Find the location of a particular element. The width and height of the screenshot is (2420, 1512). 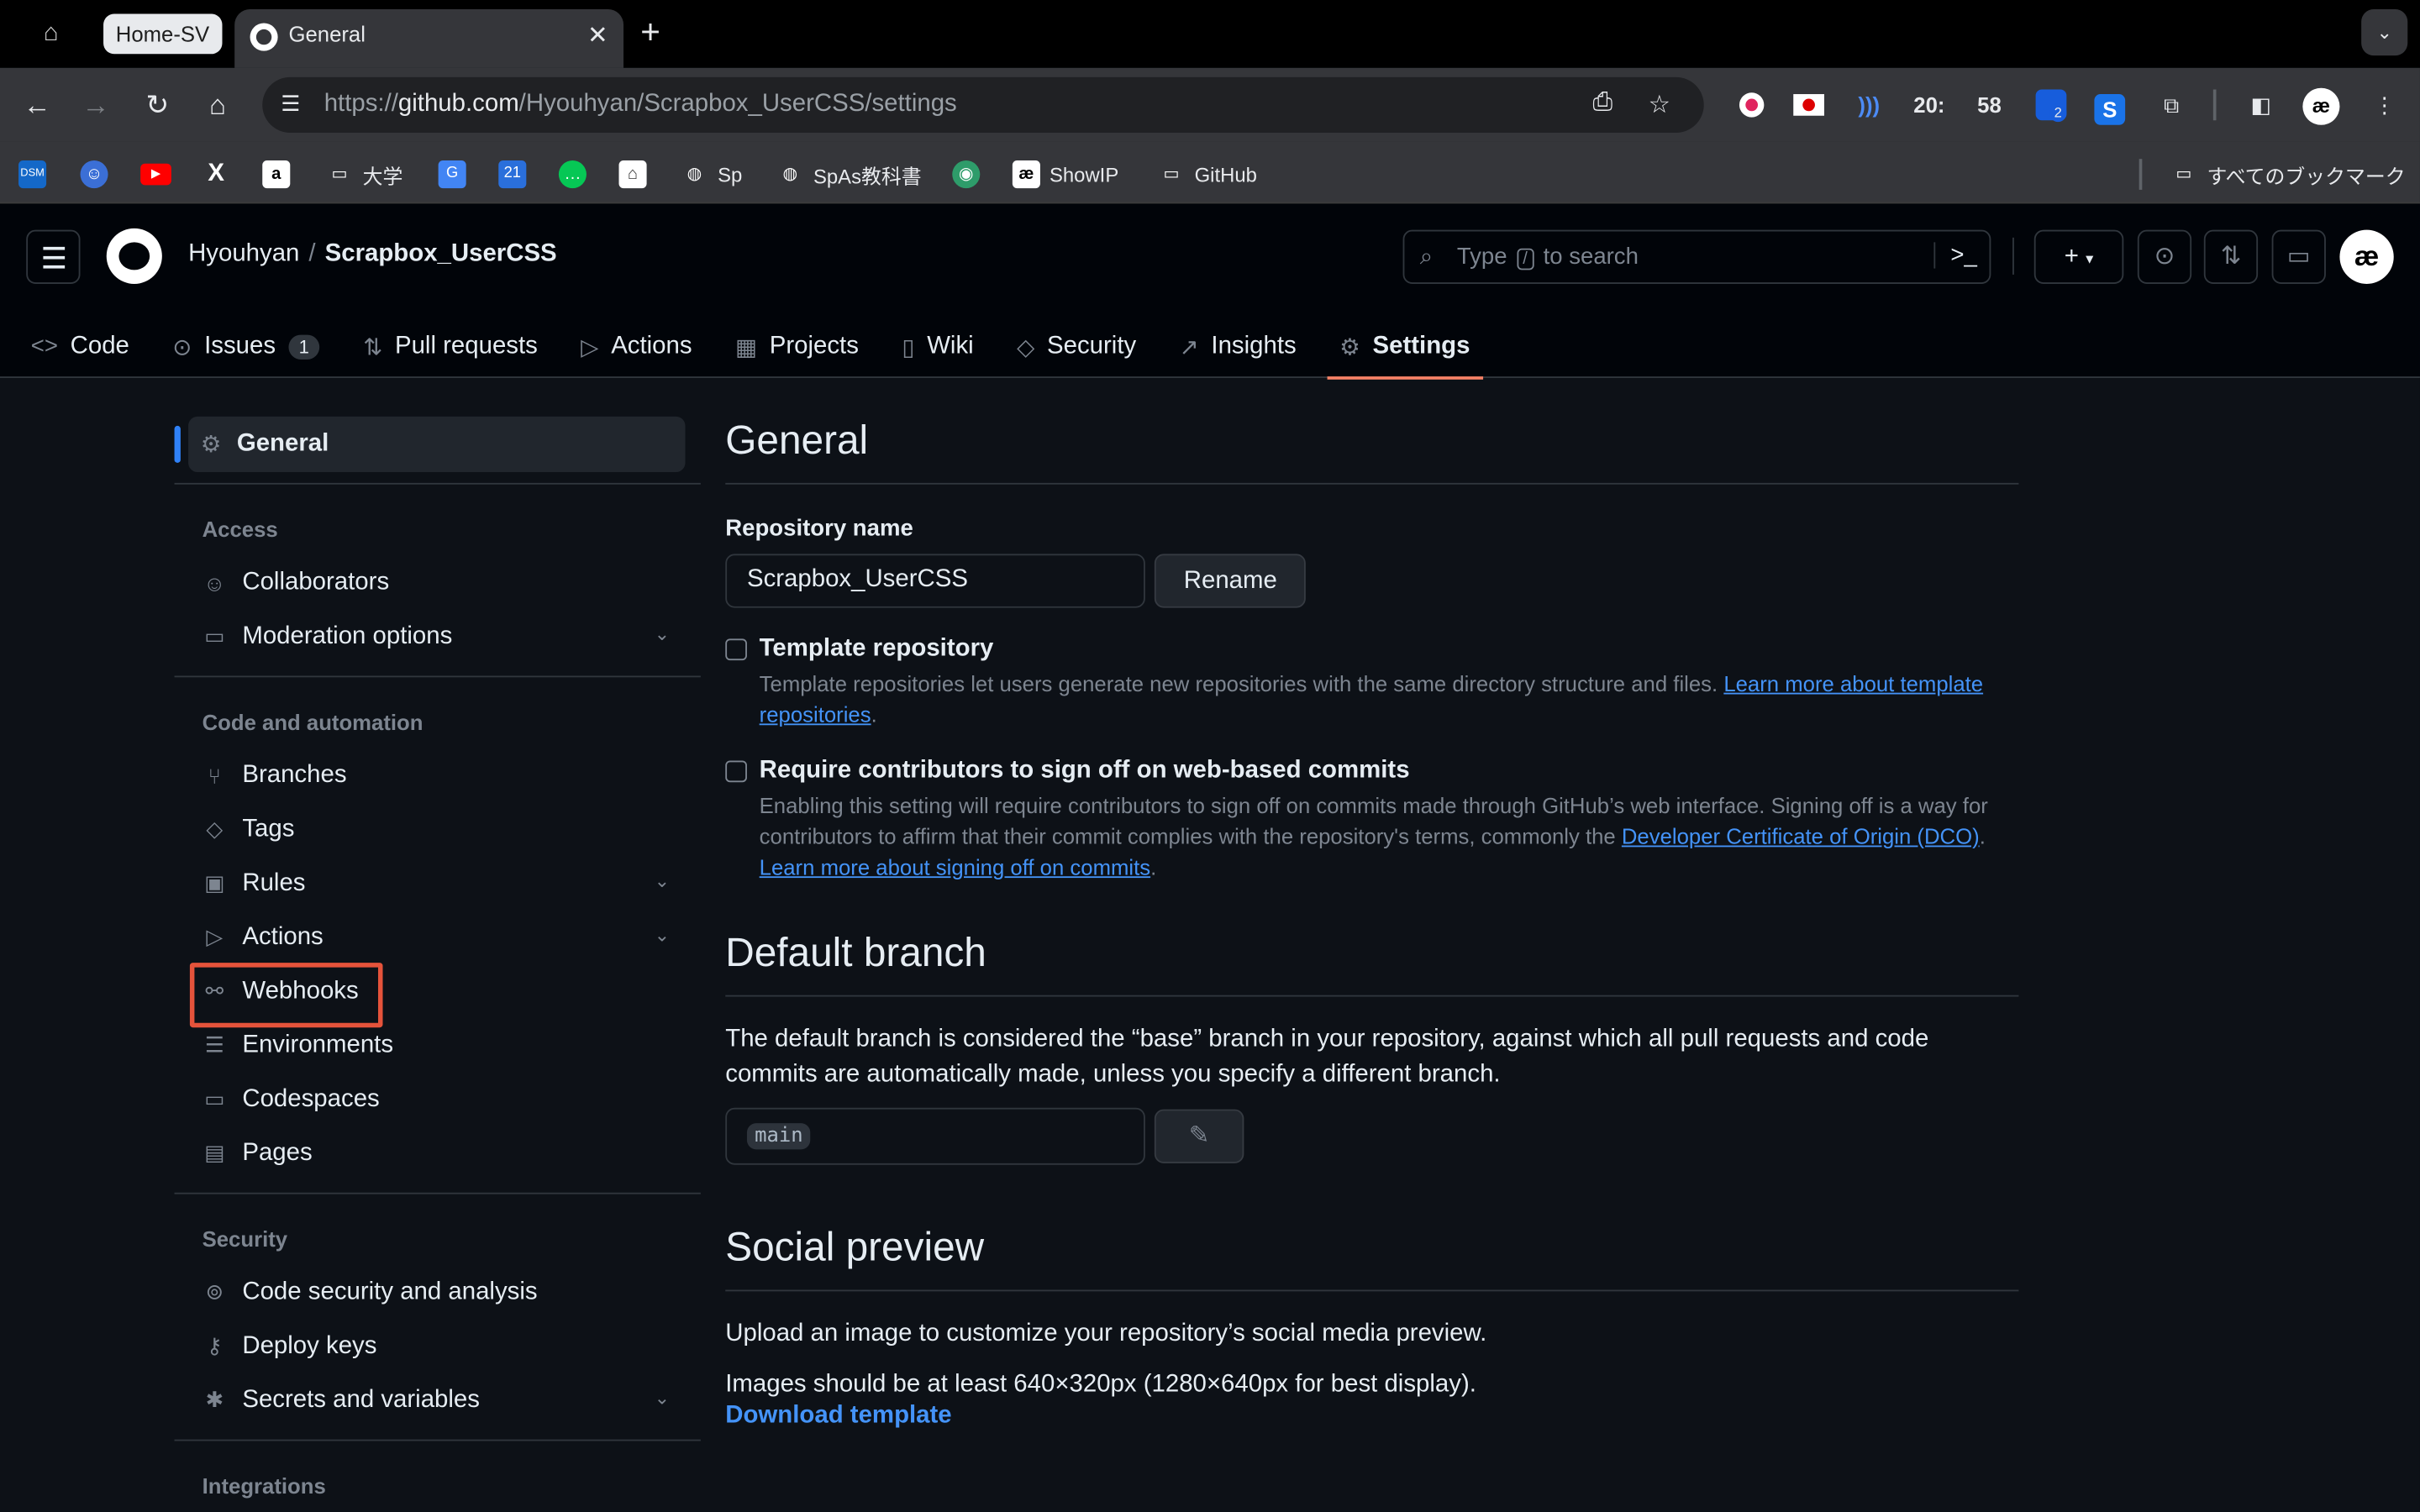

bookmark-folder-github: ▭ GitHub is located at coordinates (1207, 174).